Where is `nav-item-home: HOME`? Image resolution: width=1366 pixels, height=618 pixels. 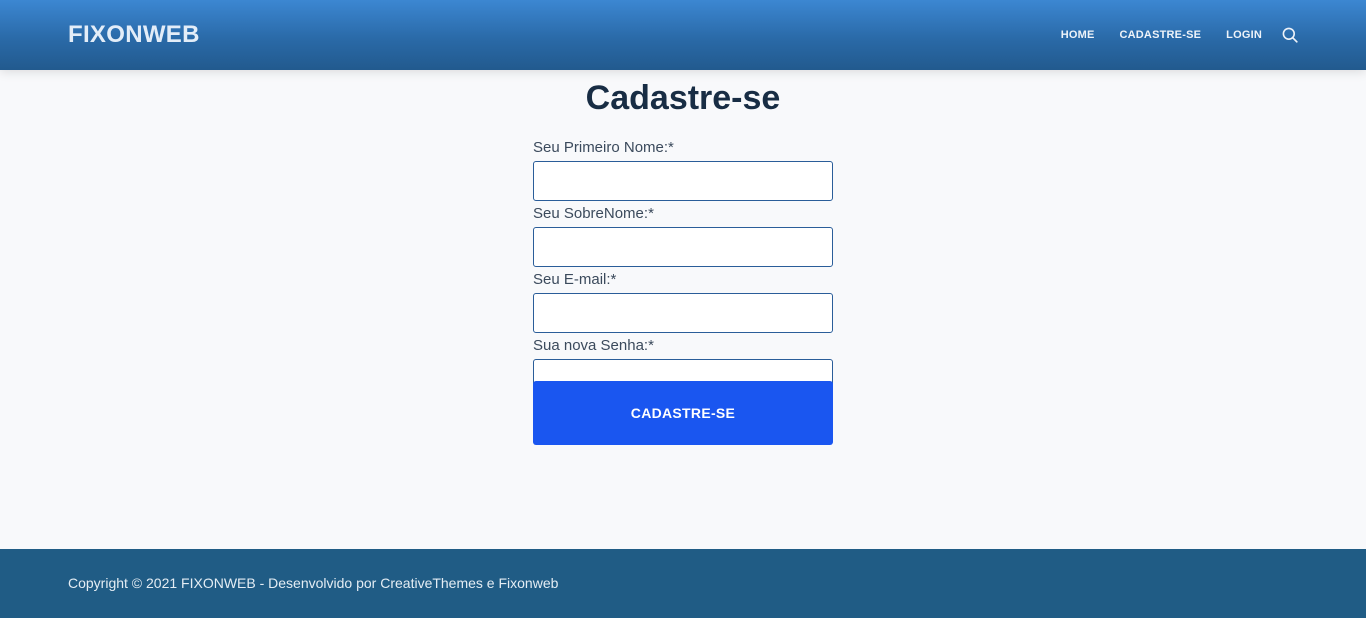 nav-item-home: HOME is located at coordinates (1078, 35).